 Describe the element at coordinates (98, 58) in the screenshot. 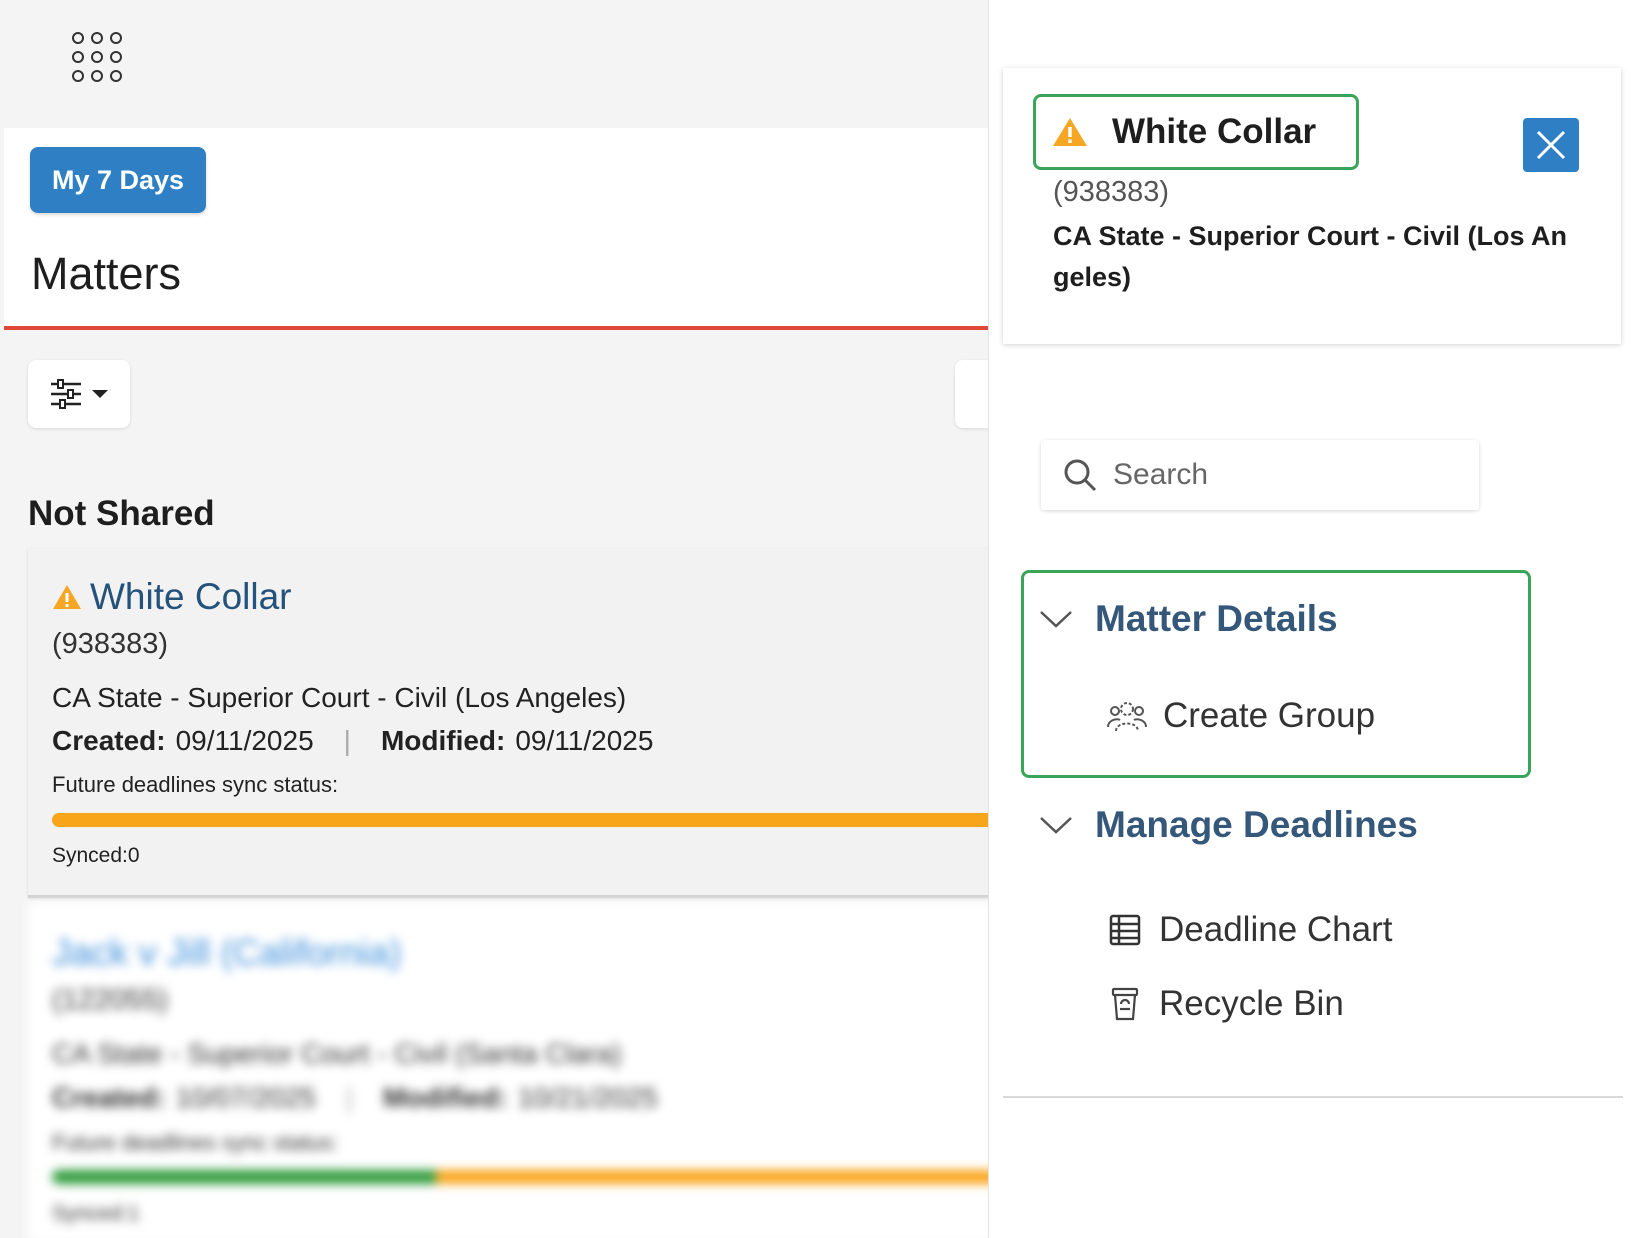

I see `apps-grid-icon` at that location.